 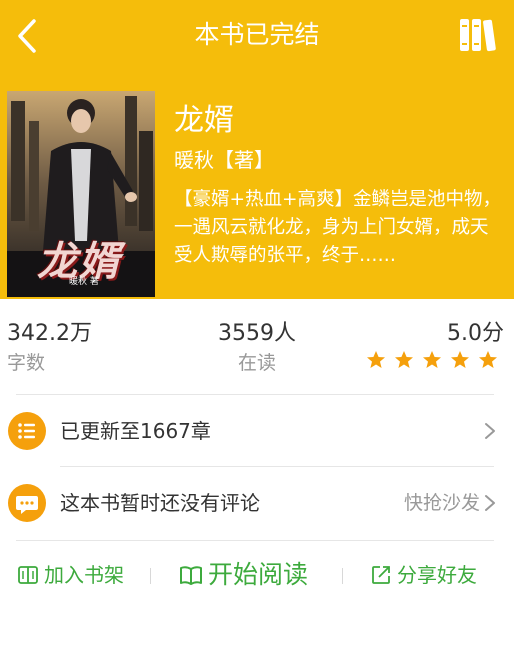 I want to click on grab-sofa-link: 快抢沙发, so click(x=442, y=503).